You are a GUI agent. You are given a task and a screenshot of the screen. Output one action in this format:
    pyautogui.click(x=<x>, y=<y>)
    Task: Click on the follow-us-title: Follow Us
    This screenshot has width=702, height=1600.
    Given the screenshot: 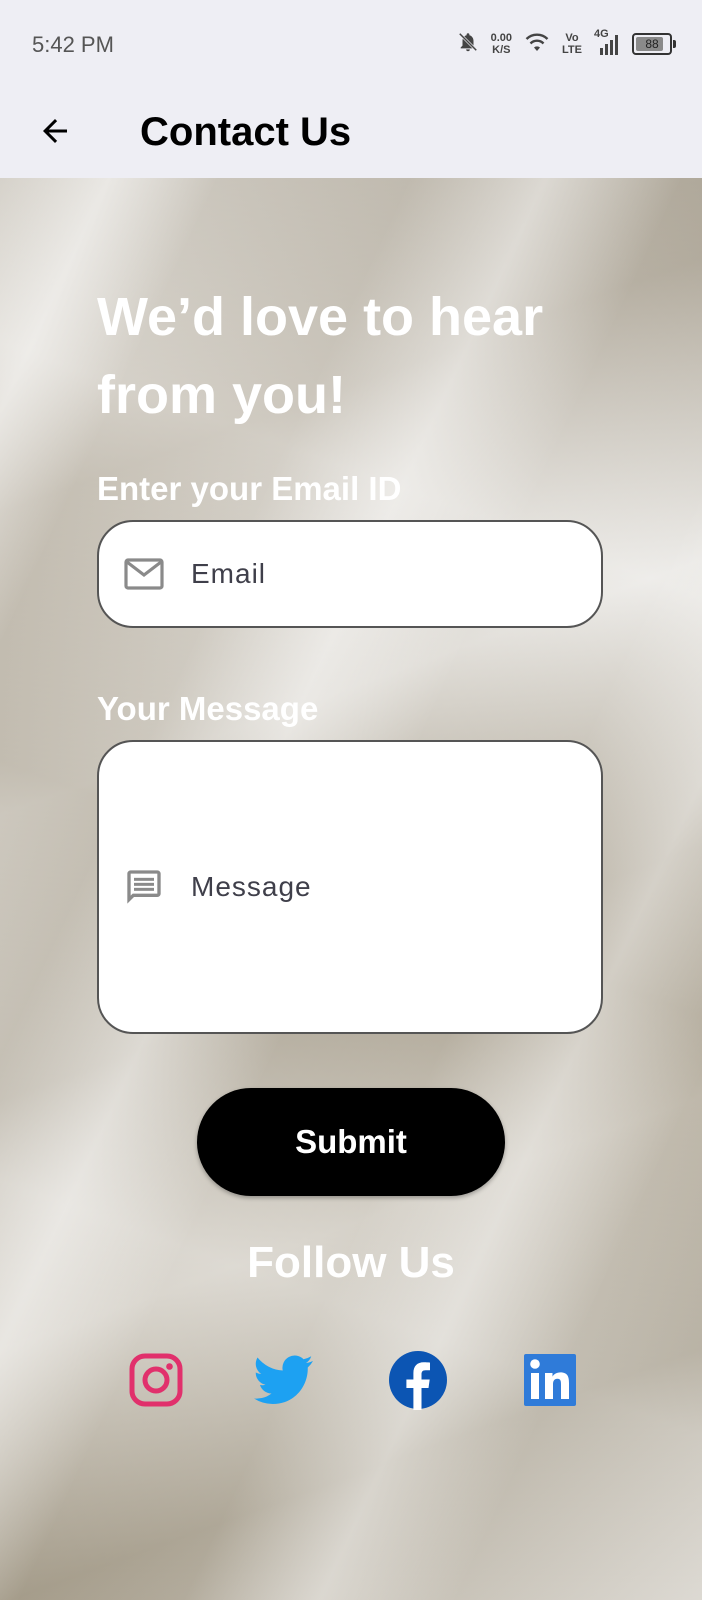 What is the action you would take?
    pyautogui.click(x=351, y=1262)
    